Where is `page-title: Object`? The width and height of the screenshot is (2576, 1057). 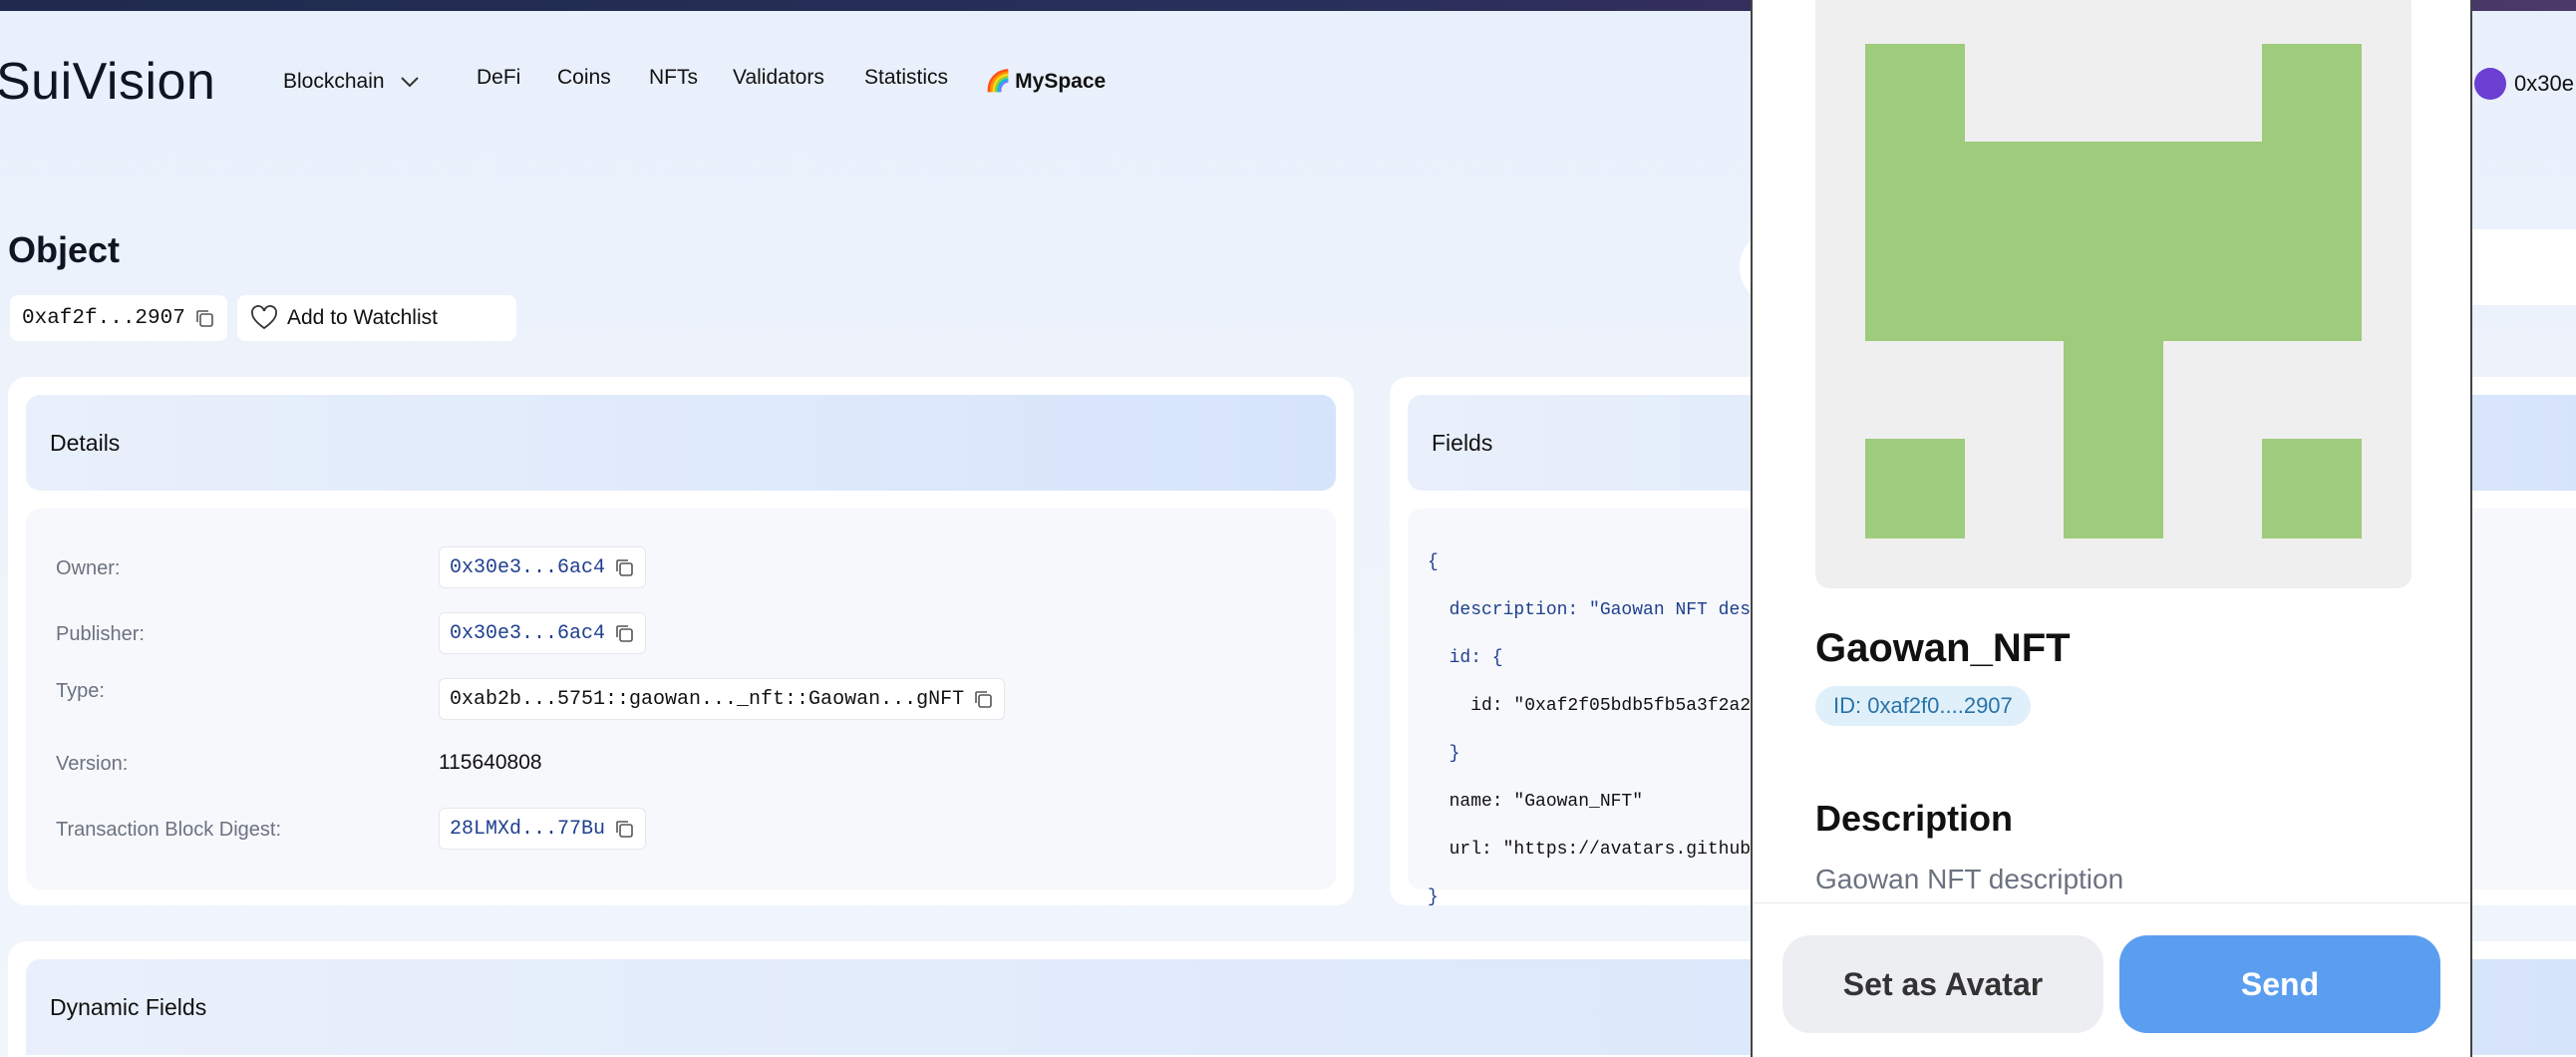
page-title: Object is located at coordinates (64, 249).